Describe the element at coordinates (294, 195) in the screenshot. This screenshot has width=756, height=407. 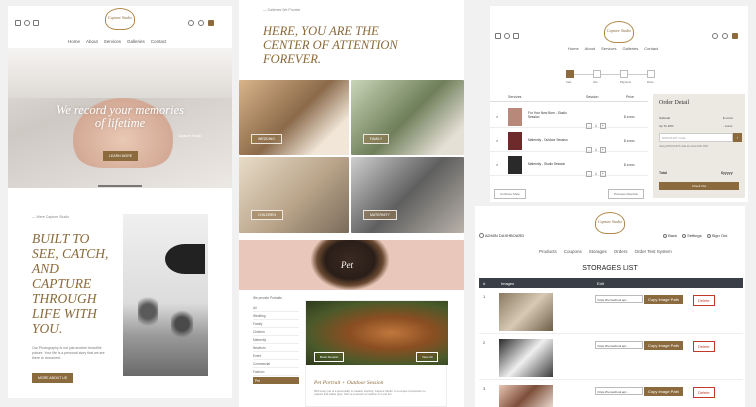
I see `gallery-children: CHILDREN` at that location.